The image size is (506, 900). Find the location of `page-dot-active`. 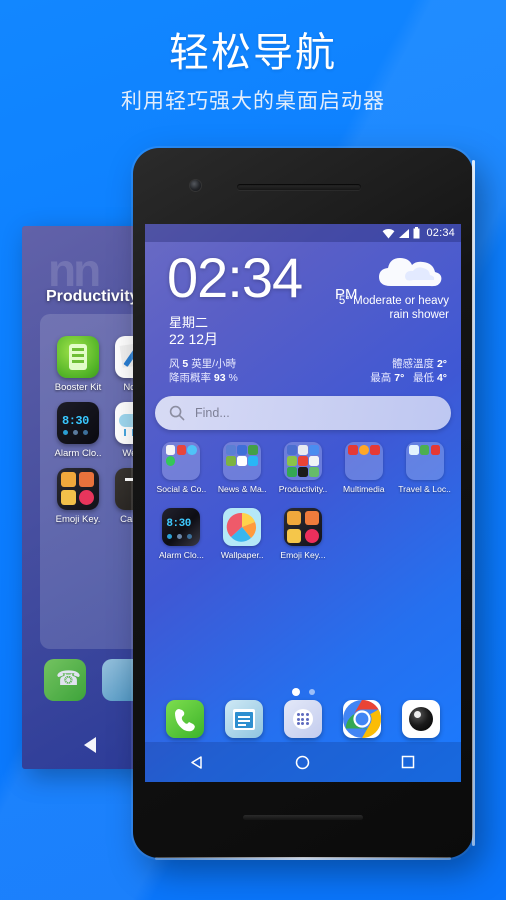

page-dot-active is located at coordinates (295, 692).